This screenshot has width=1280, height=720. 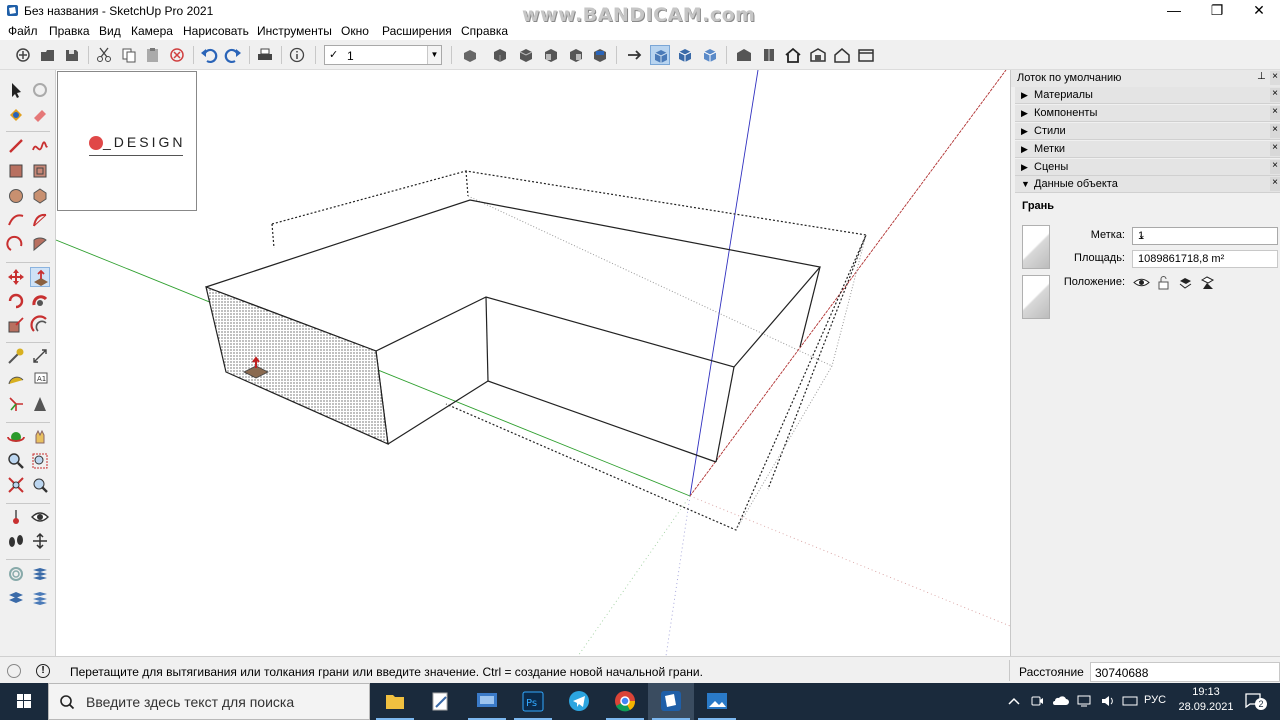 What do you see at coordinates (104, 55) in the screenshot?
I see `cut-icon` at bounding box center [104, 55].